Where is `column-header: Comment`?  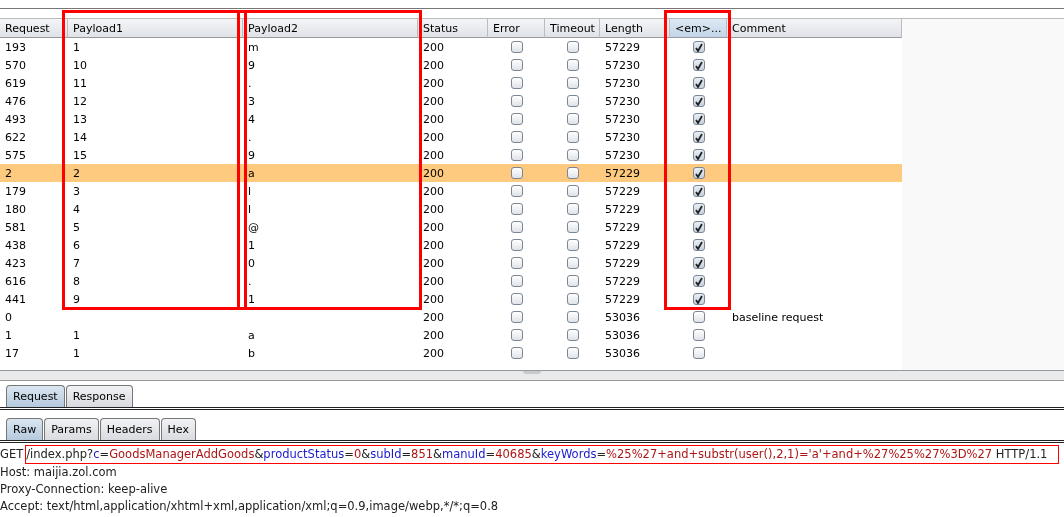
column-header: Comment is located at coordinates (814, 28).